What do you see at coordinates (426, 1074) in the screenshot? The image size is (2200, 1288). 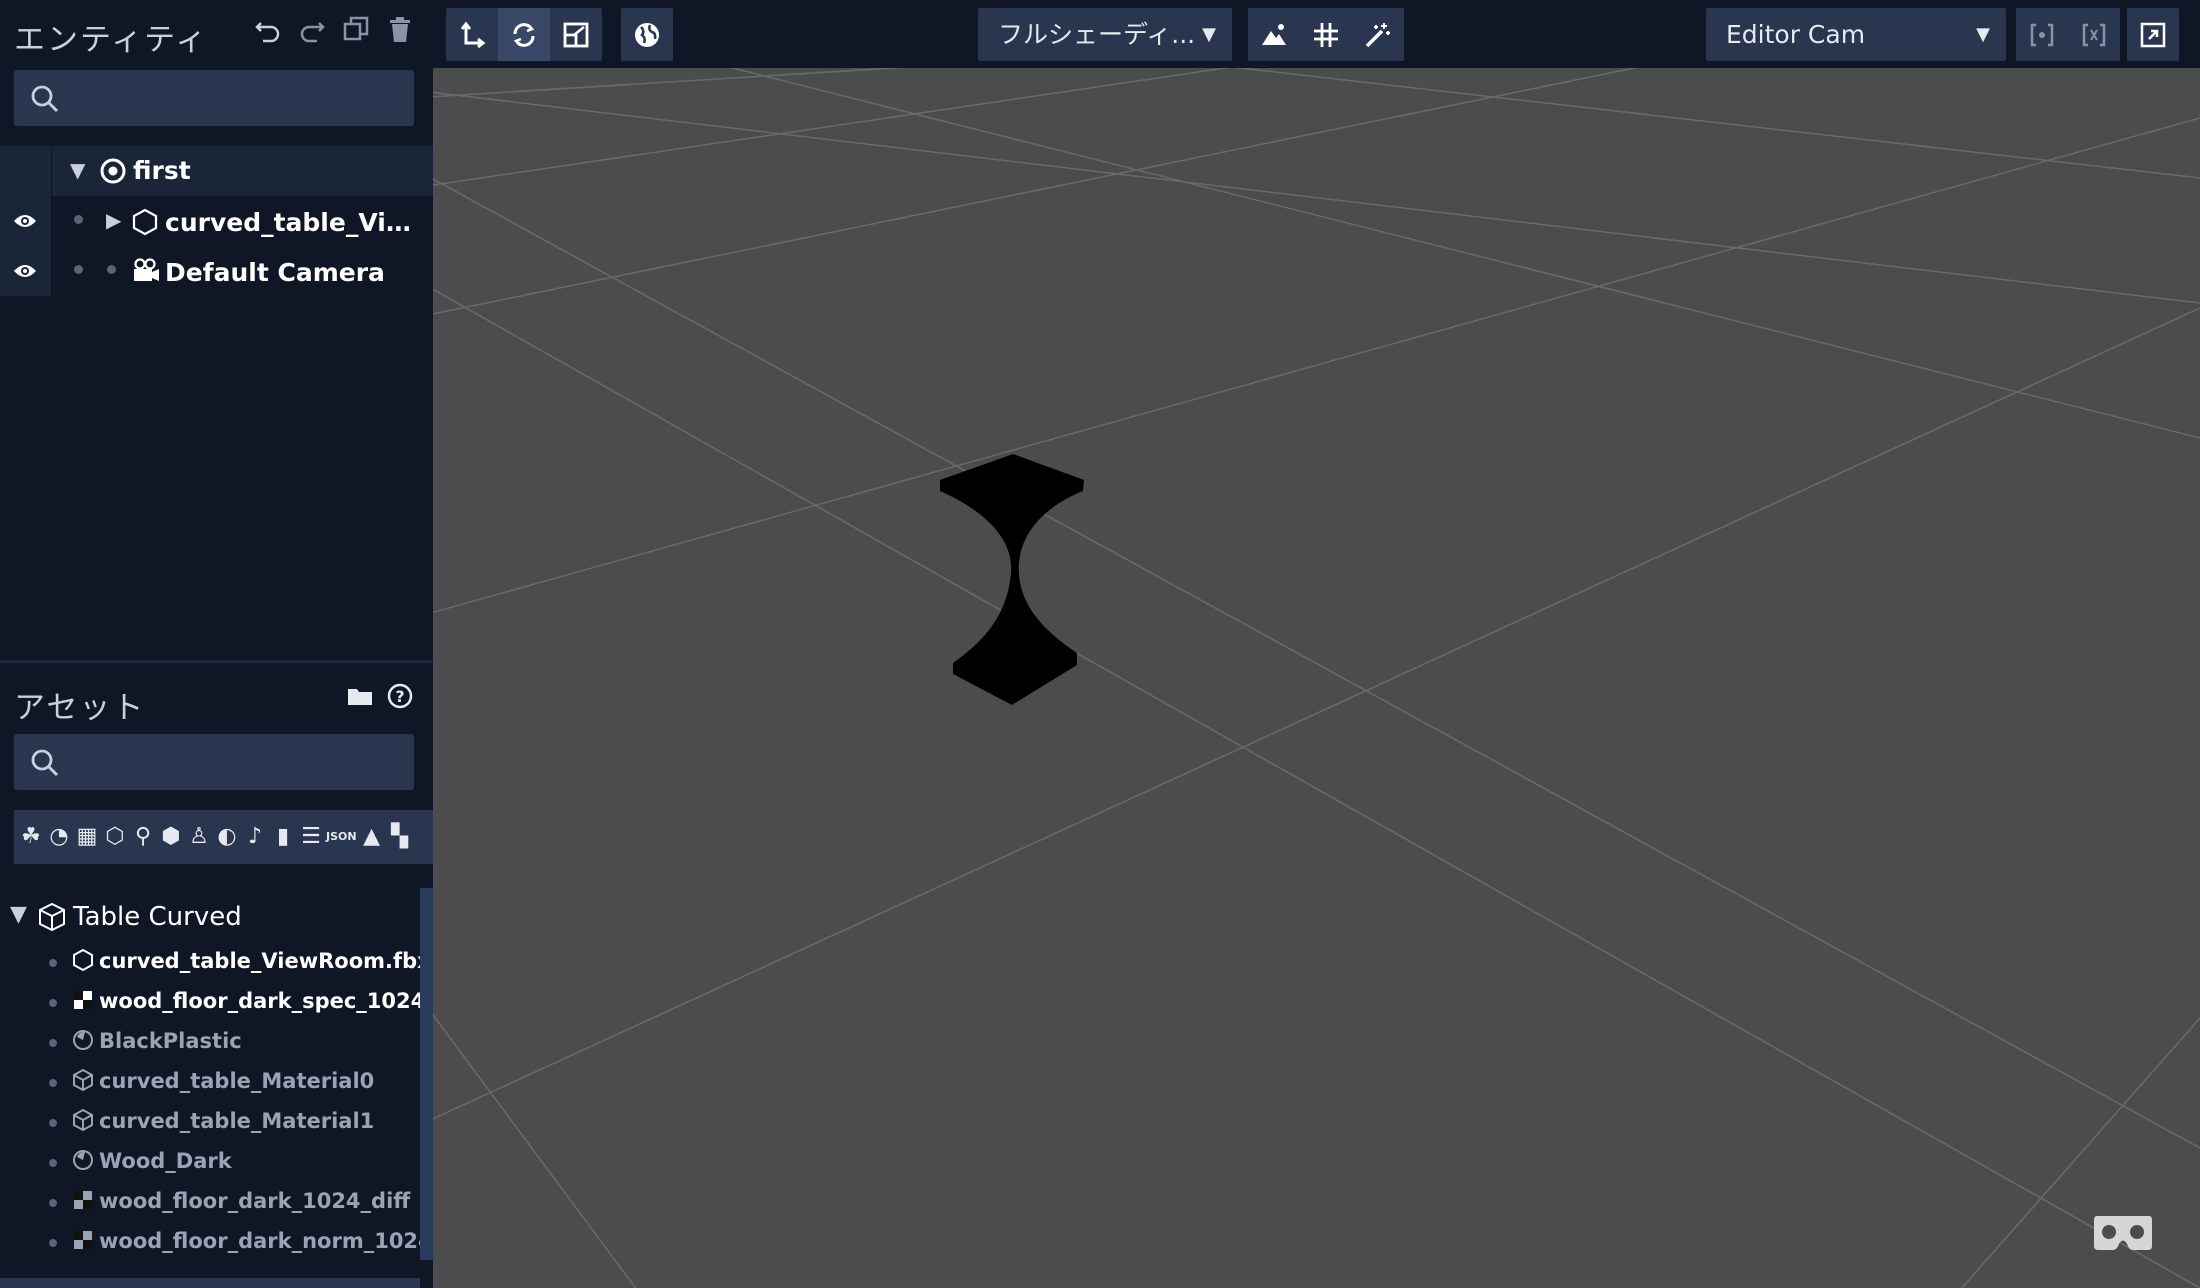 I see `asset-scrollbar` at bounding box center [426, 1074].